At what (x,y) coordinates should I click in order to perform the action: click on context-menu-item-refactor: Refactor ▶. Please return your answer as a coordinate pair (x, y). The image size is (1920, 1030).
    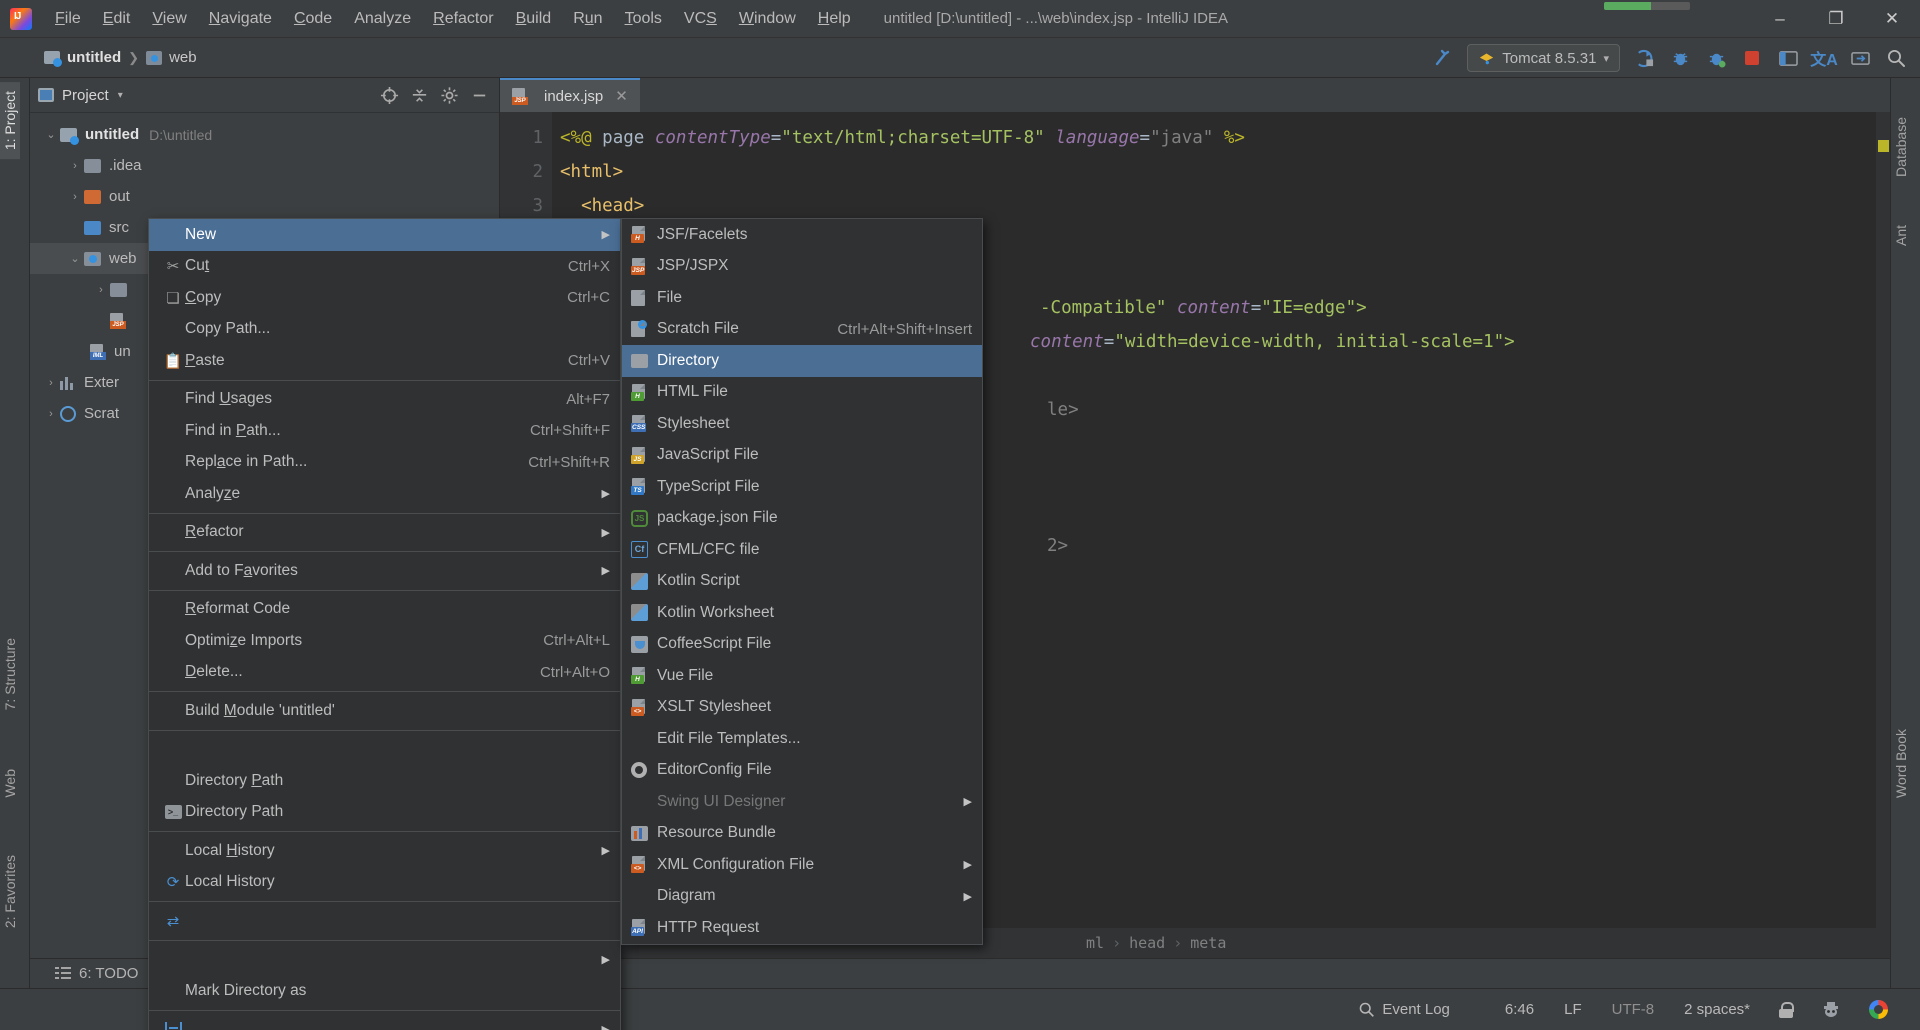
    Looking at the image, I should click on (384, 533).